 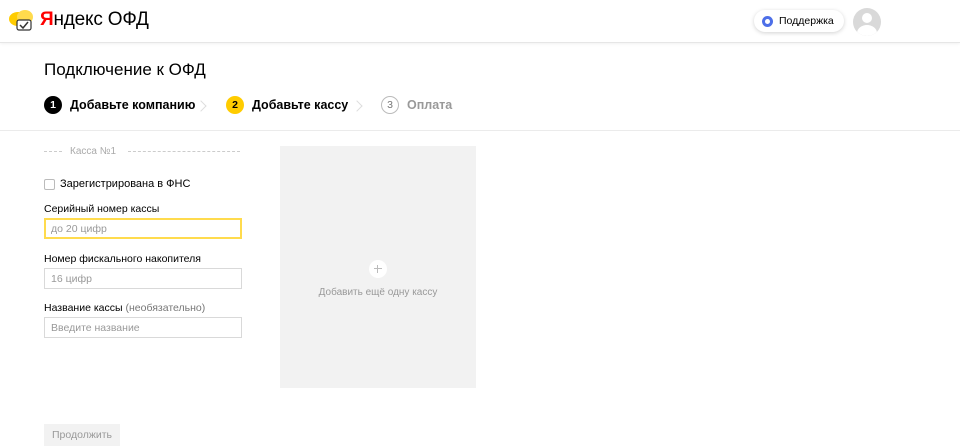 I want to click on logo: Яндекс ОФД, so click(x=78, y=20).